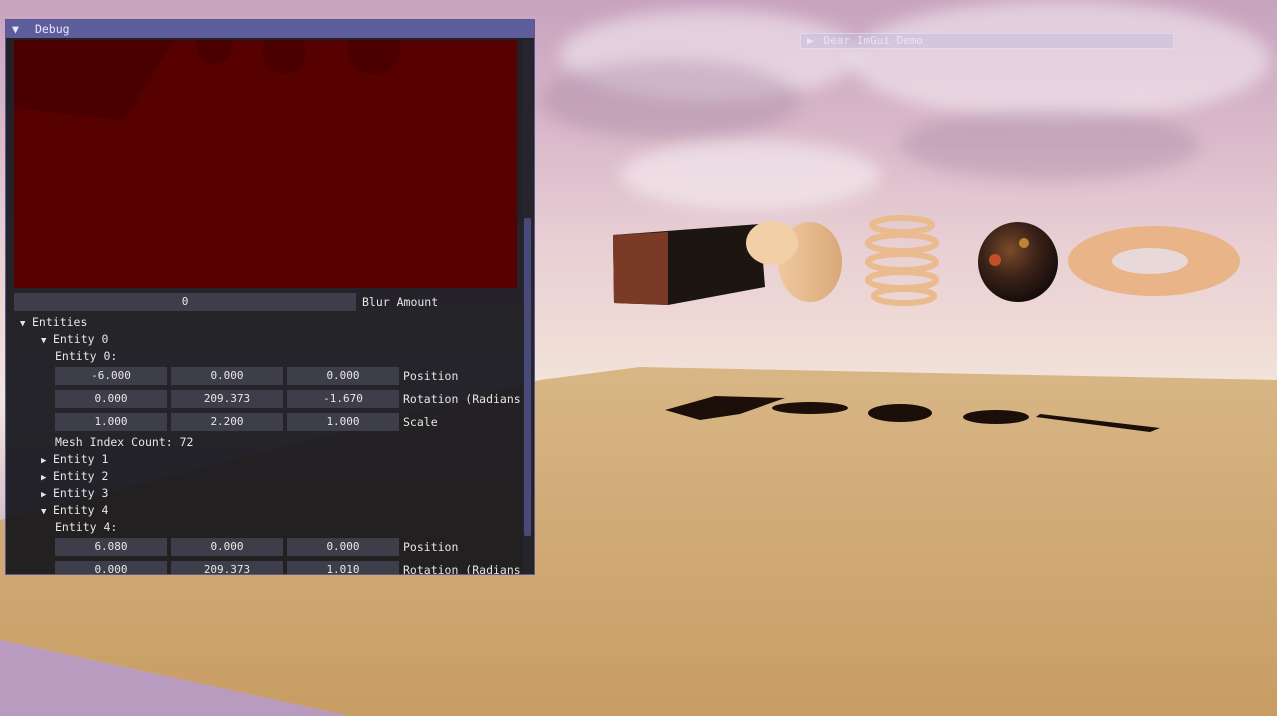 The image size is (1277, 716). I want to click on debug-scrollbar-thumb, so click(527, 377).